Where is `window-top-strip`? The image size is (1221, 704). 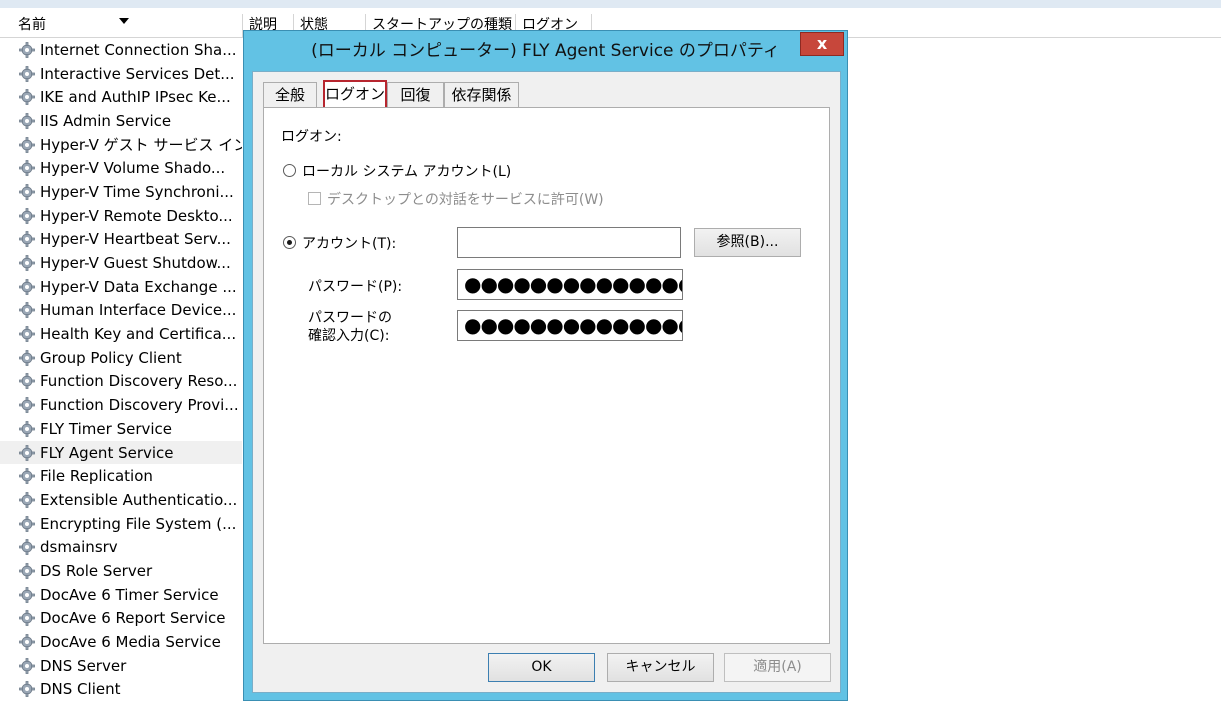 window-top-strip is located at coordinates (610, 4).